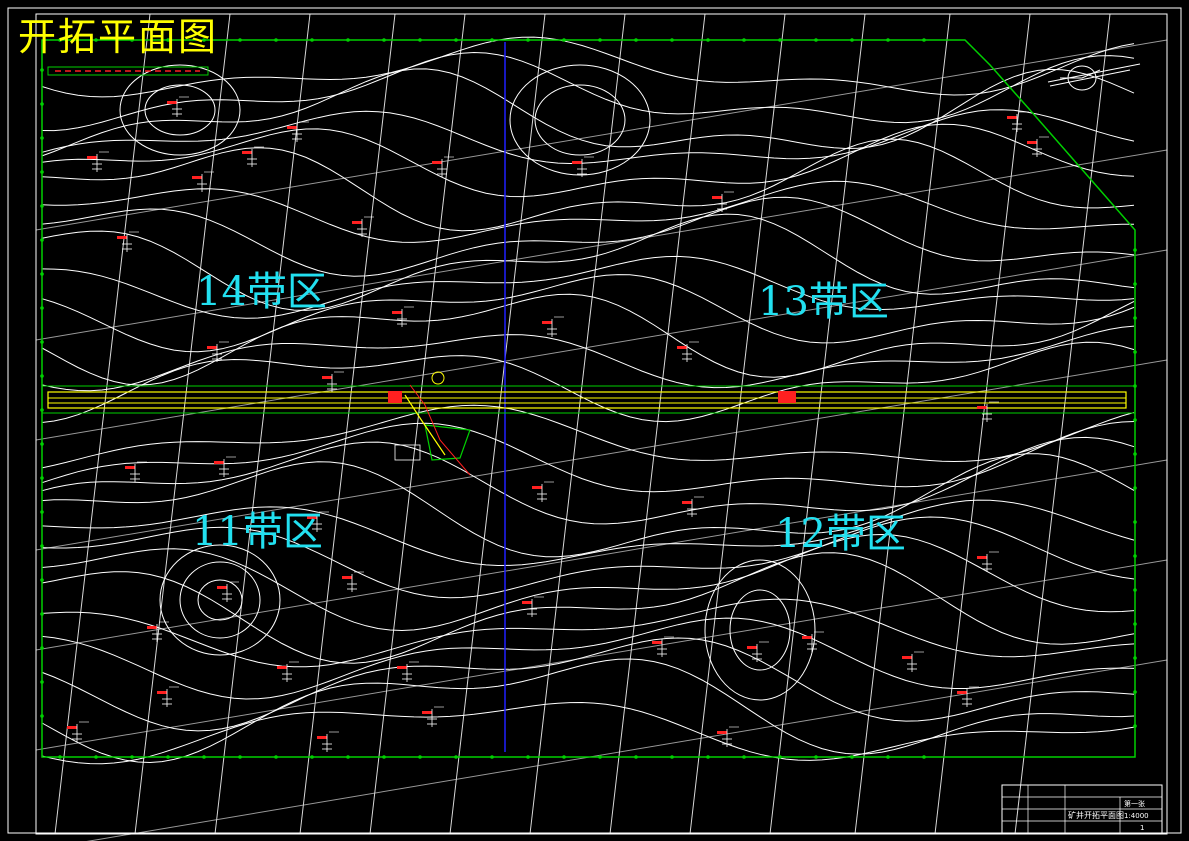 Image resolution: width=1189 pixels, height=841 pixels. I want to click on title-block-sheet: 第一张, so click(1134, 803).